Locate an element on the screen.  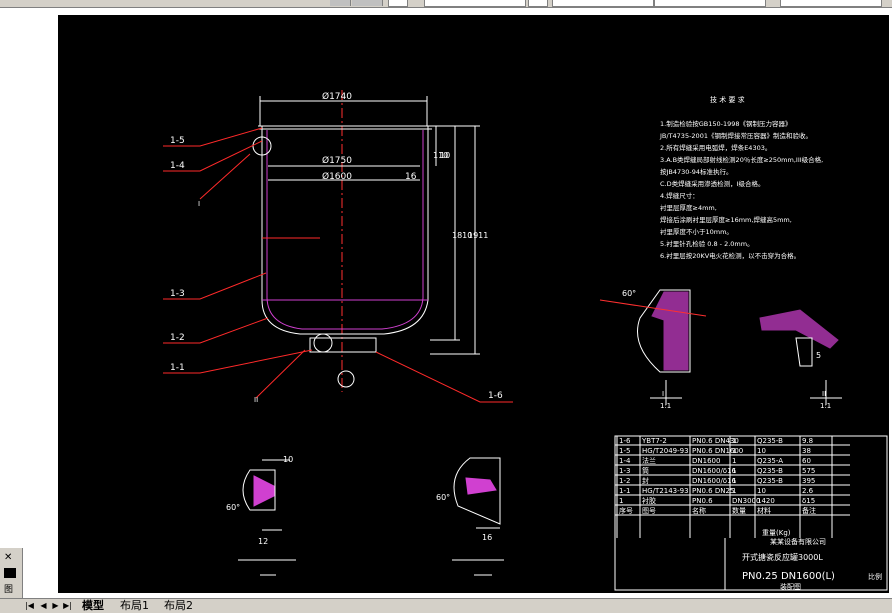
label-1-5: 1-5 is located at coordinates (177, 141).